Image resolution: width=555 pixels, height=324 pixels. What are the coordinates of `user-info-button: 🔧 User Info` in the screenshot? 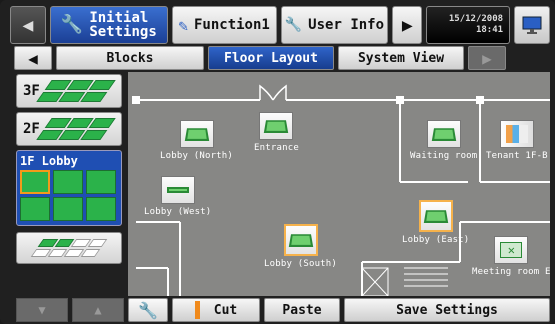 It's located at (334, 25).